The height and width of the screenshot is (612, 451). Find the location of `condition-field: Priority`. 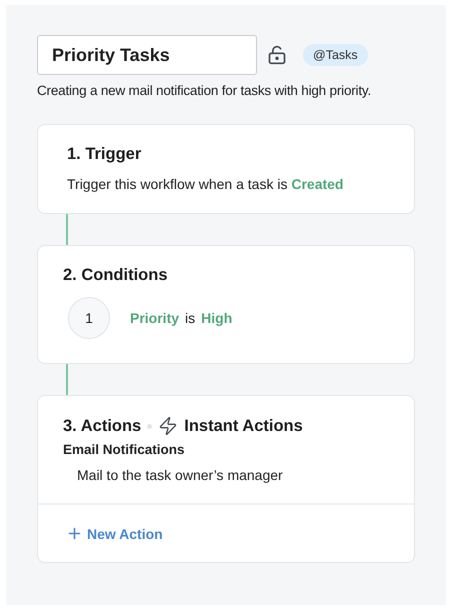

condition-field: Priority is located at coordinates (155, 318).